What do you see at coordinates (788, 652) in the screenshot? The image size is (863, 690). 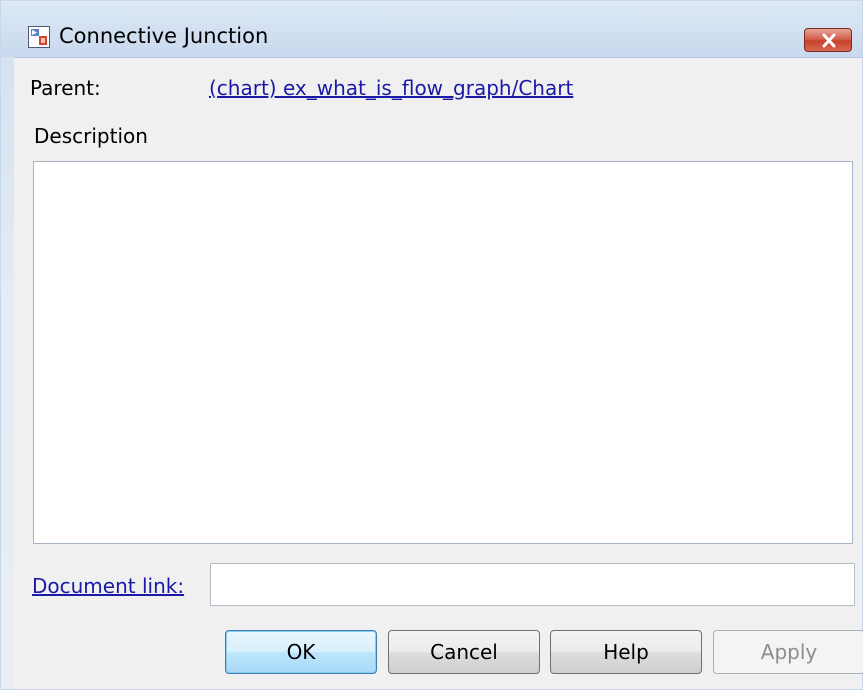 I see `apply-button: Apply` at bounding box center [788, 652].